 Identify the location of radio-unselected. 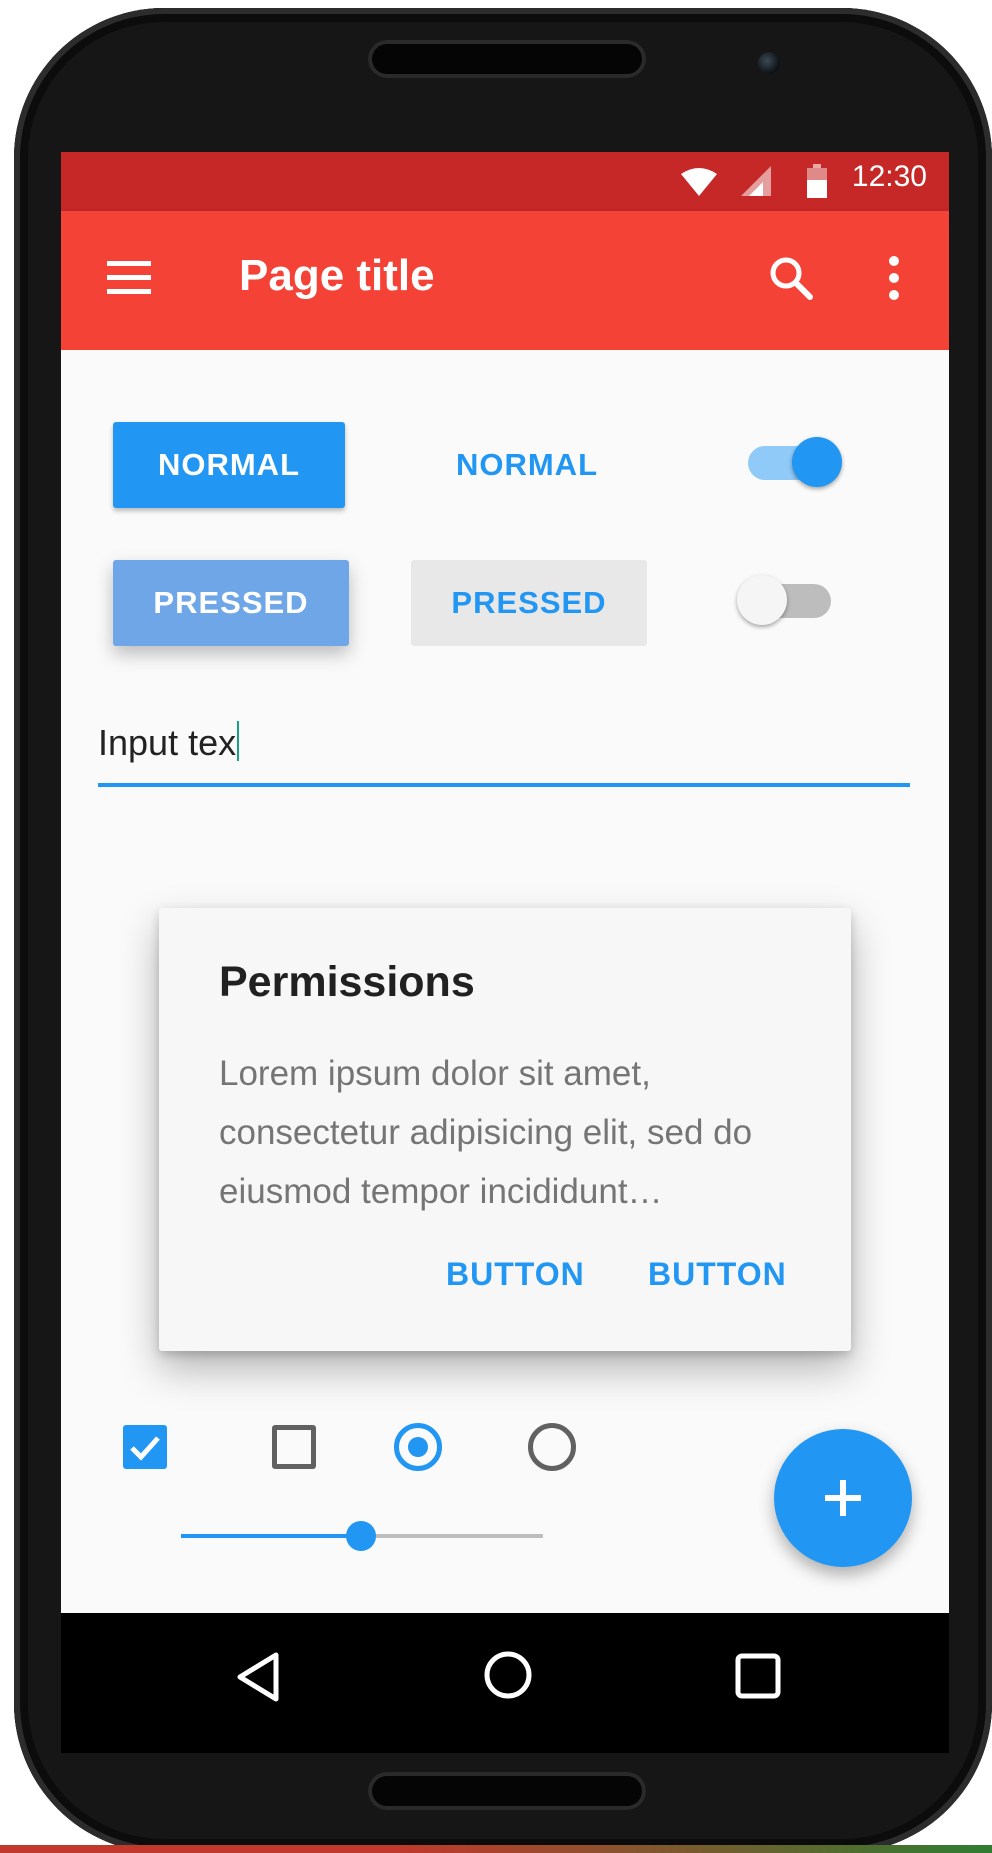
(552, 1447).